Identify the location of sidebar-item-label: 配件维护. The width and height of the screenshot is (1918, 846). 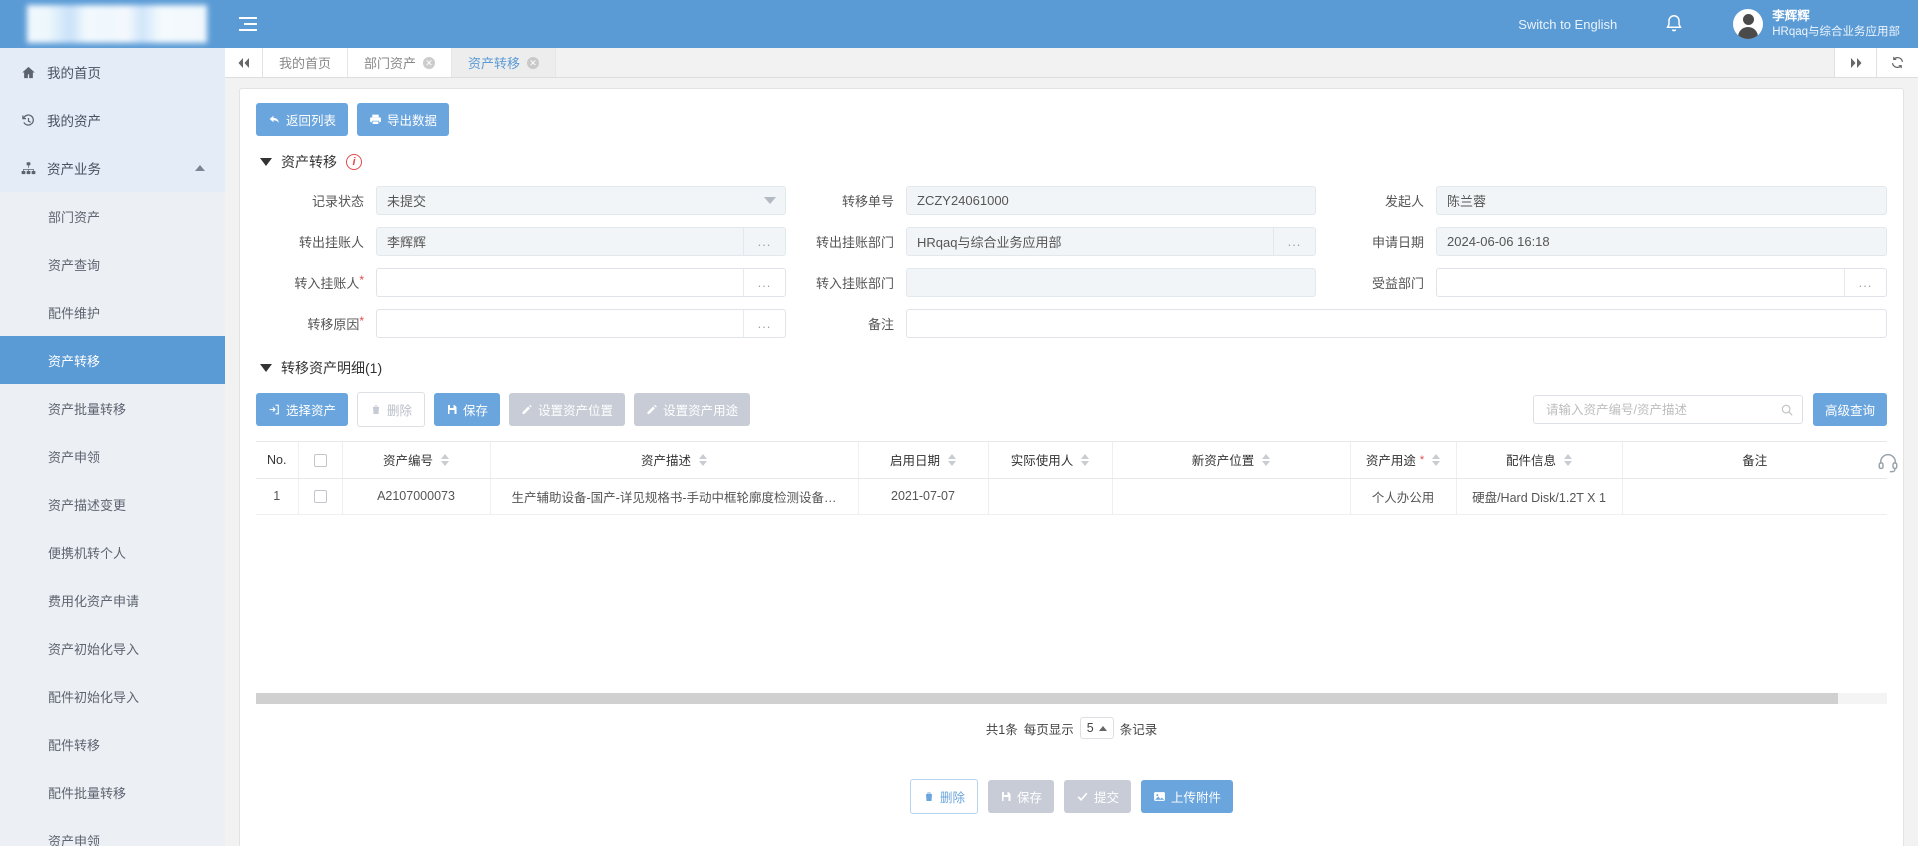
(74, 313).